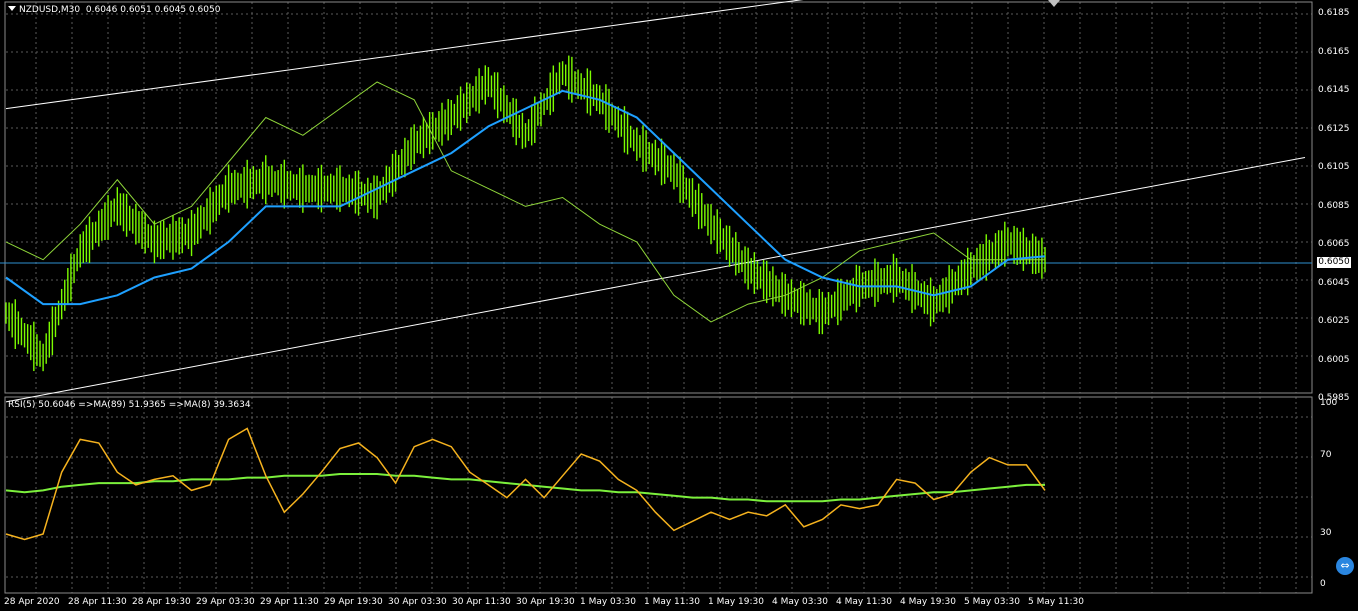 The height and width of the screenshot is (611, 1358). I want to click on time-tick-label: 4 May 11:30, so click(864, 602).